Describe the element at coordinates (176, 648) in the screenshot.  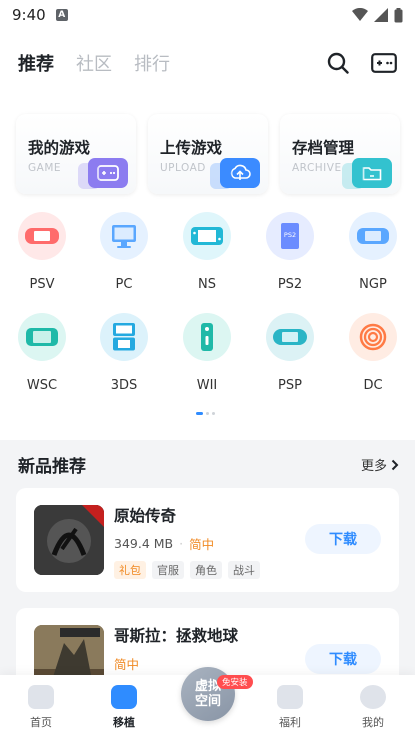
I see `game-info: 哥斯拉：拯救地球 简中` at that location.